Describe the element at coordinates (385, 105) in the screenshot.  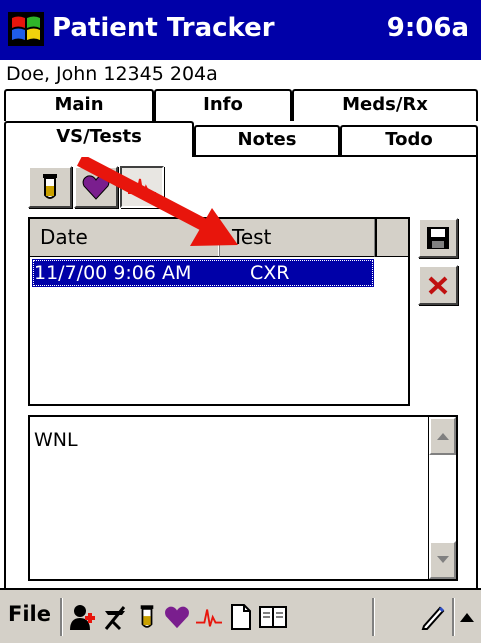
I see `tab-meds-rx: Meds/Rx` at that location.